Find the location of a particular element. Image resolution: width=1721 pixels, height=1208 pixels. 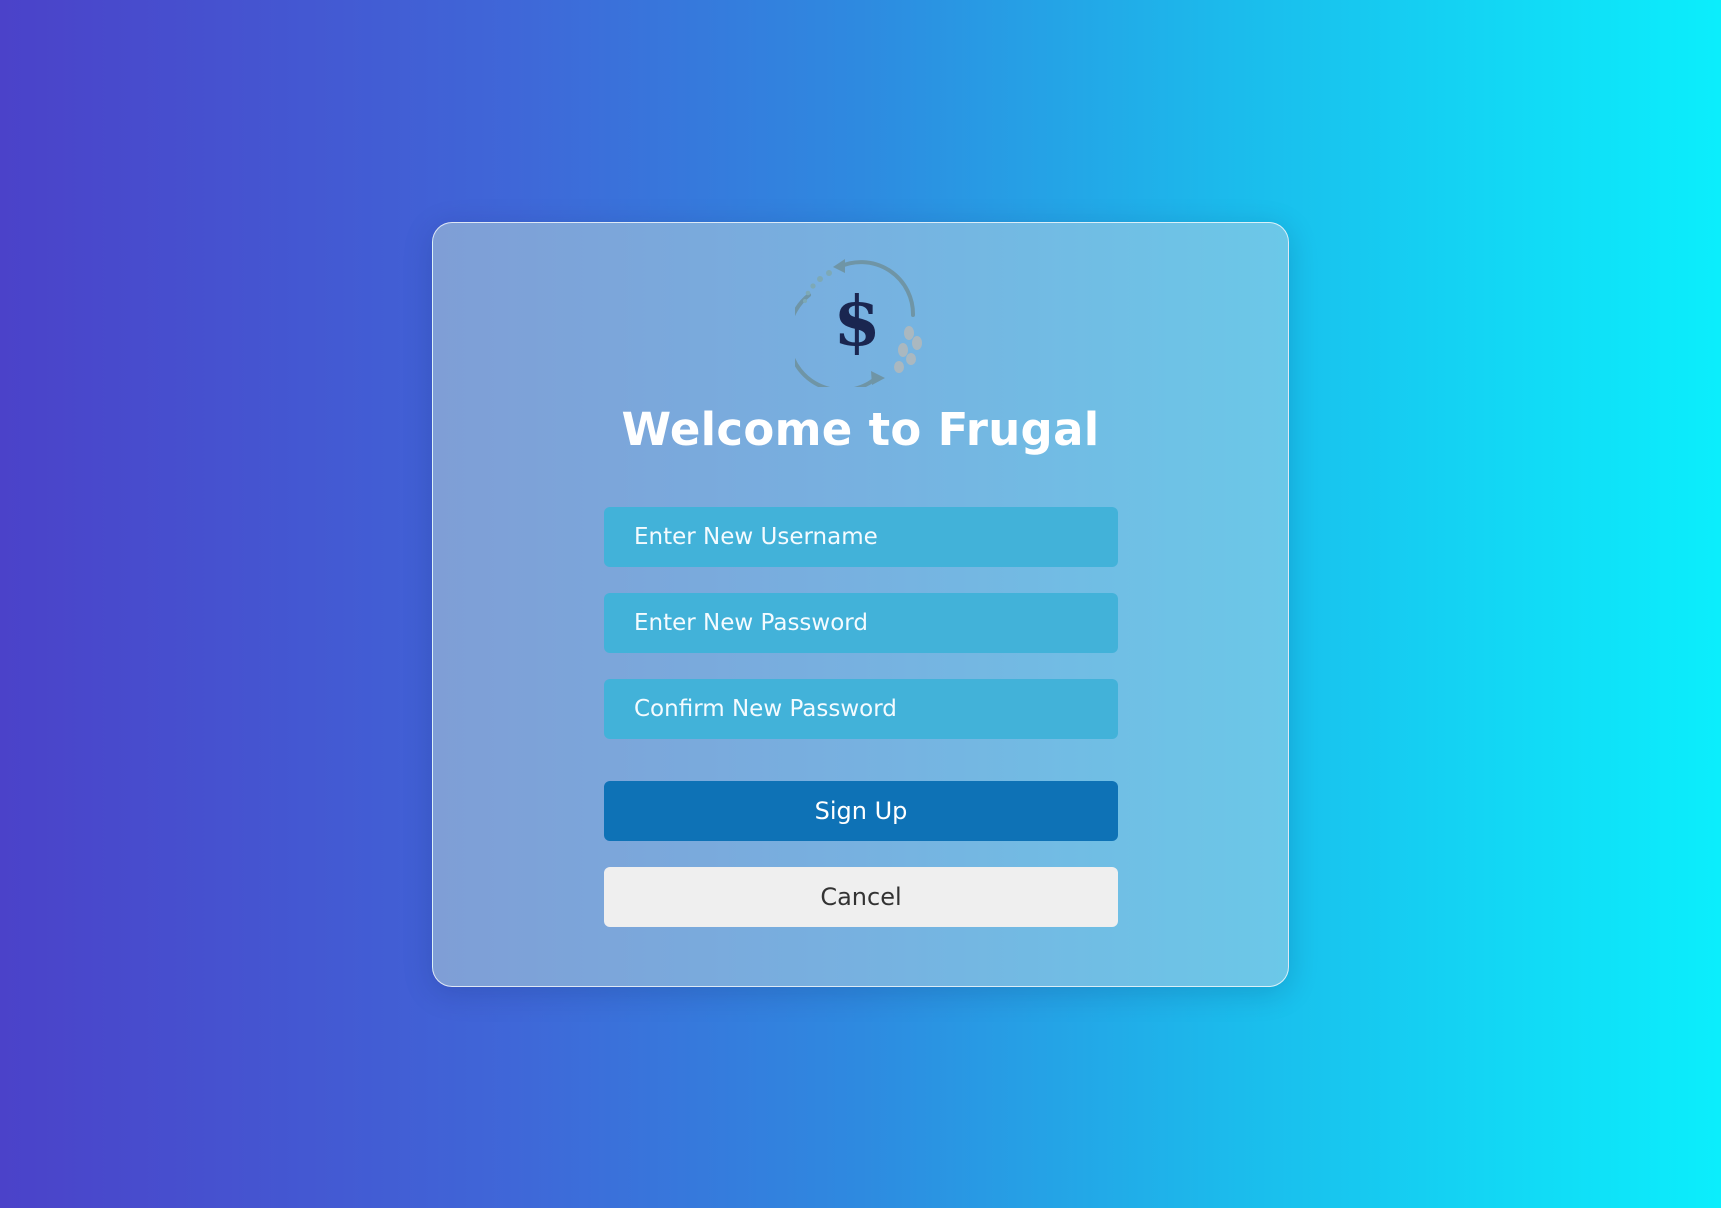

logo-icon: $ is located at coordinates (858, 323).